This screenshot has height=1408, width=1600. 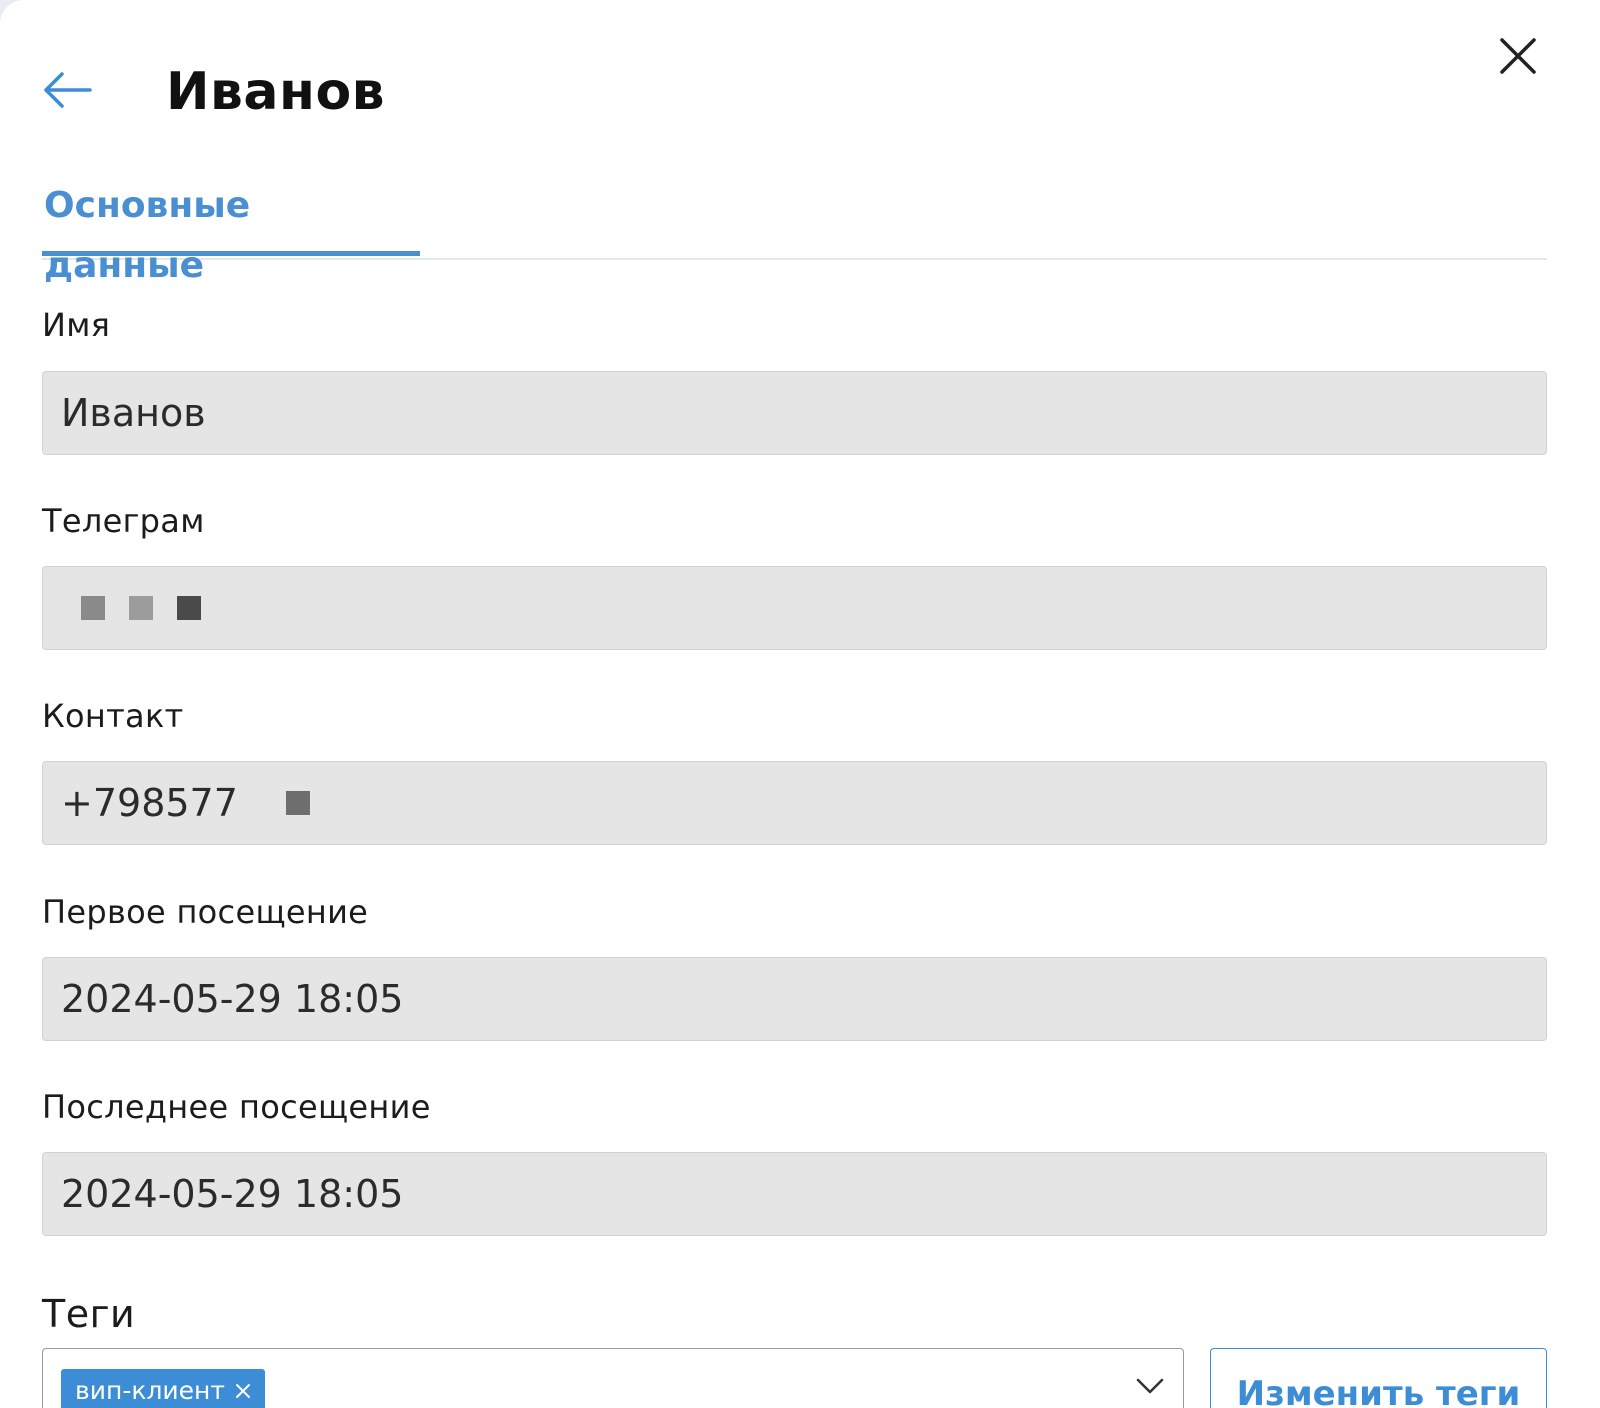 I want to click on contact-field: +798577, so click(x=794, y=803).